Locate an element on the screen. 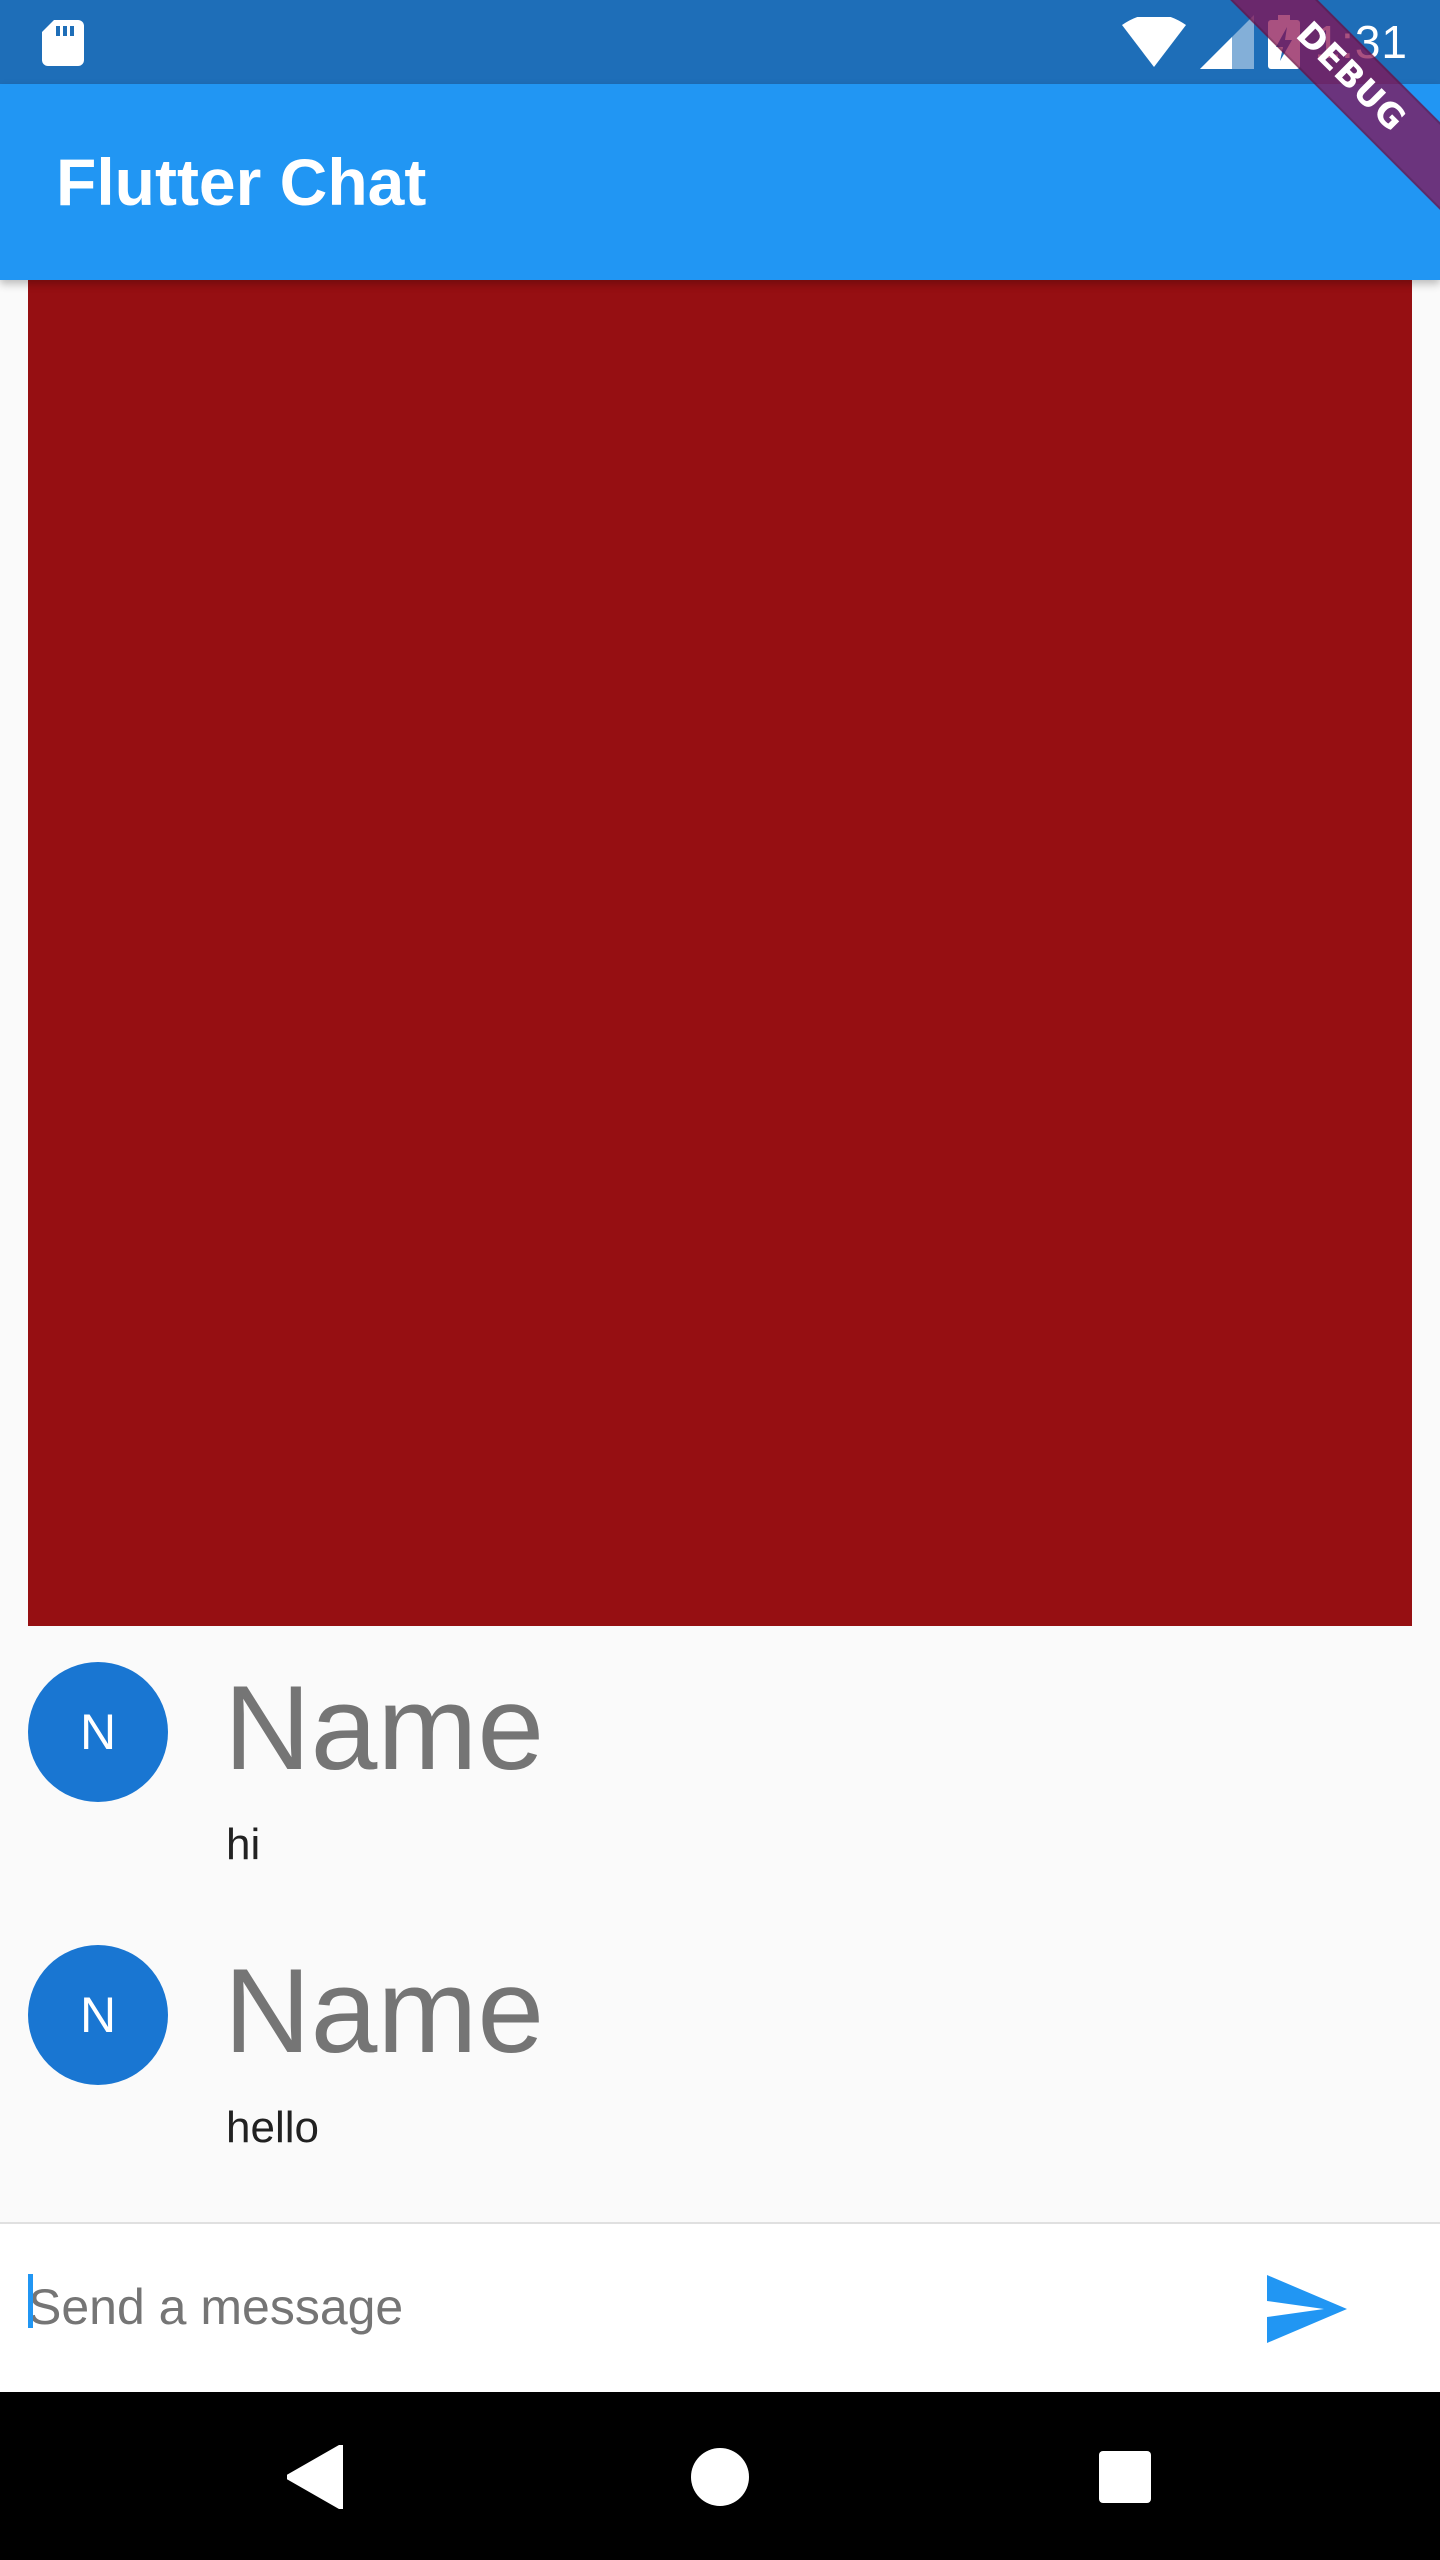 The width and height of the screenshot is (1440, 2560). signal-icon is located at coordinates (1227, 42).